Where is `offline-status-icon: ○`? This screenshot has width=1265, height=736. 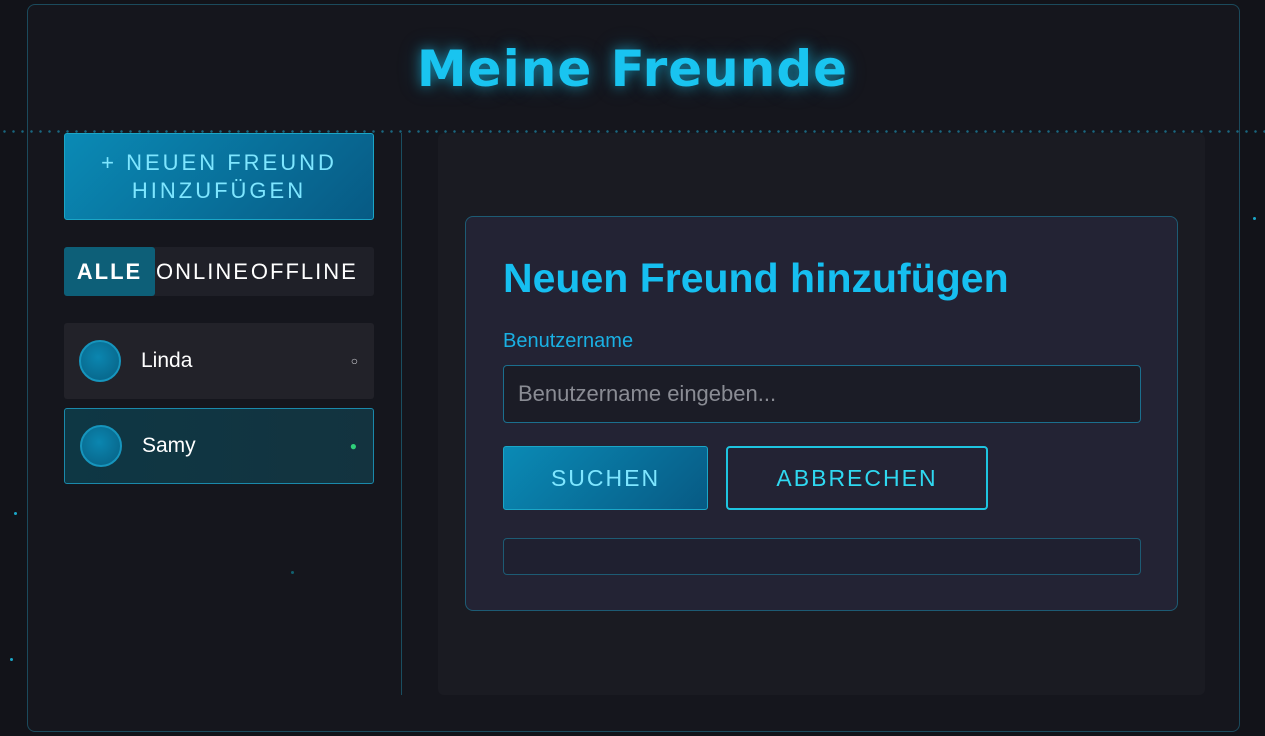 offline-status-icon: ○ is located at coordinates (354, 361).